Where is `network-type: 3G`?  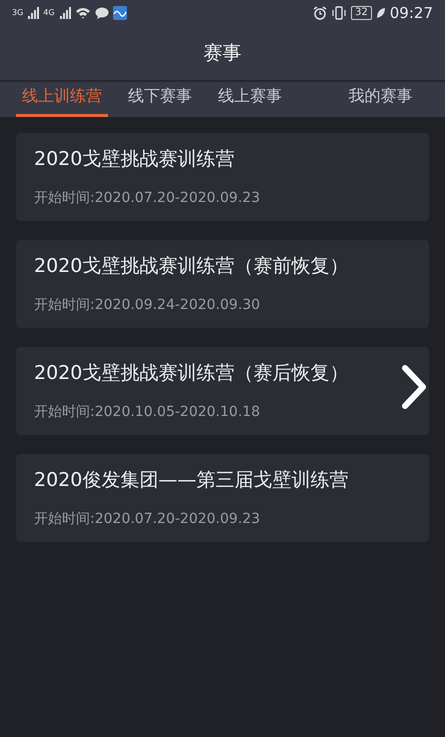 network-type: 3G is located at coordinates (18, 13).